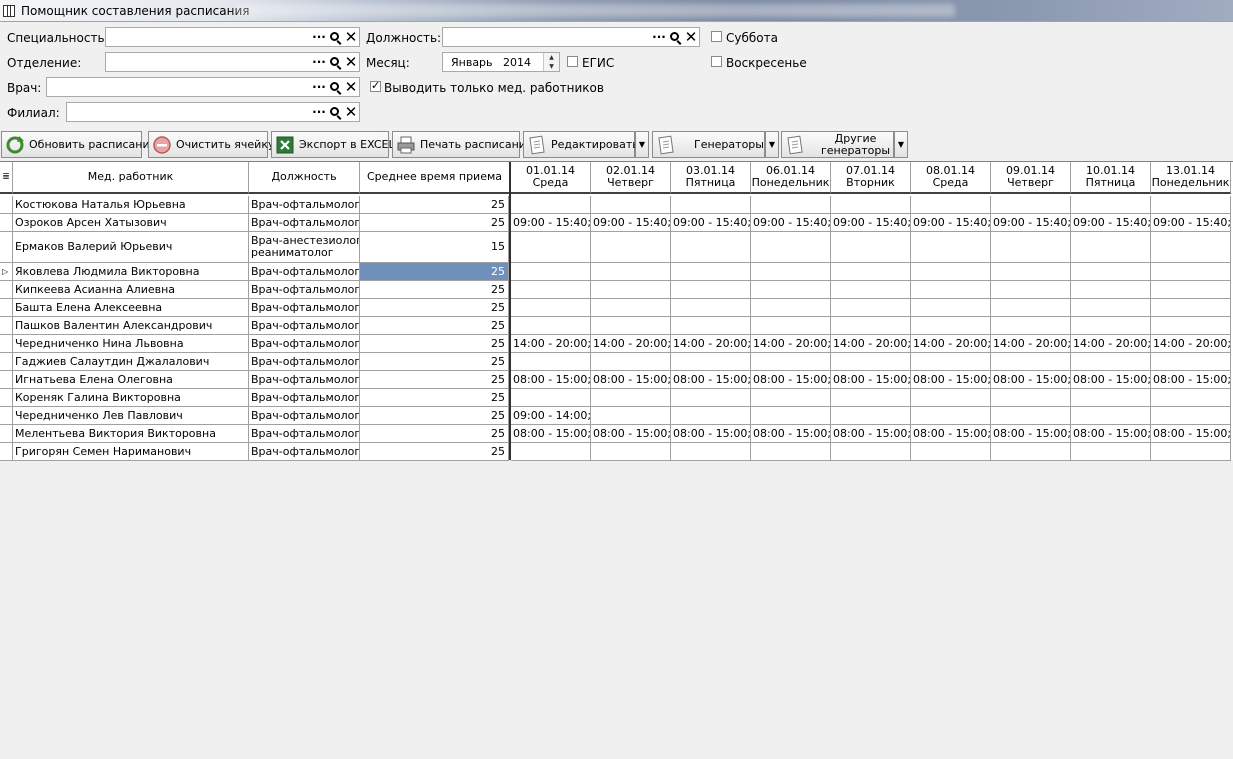 This screenshot has width=1233, height=759. What do you see at coordinates (333, 144) in the screenshot?
I see `export-excel-button: Экспорт в EXCEL` at bounding box center [333, 144].